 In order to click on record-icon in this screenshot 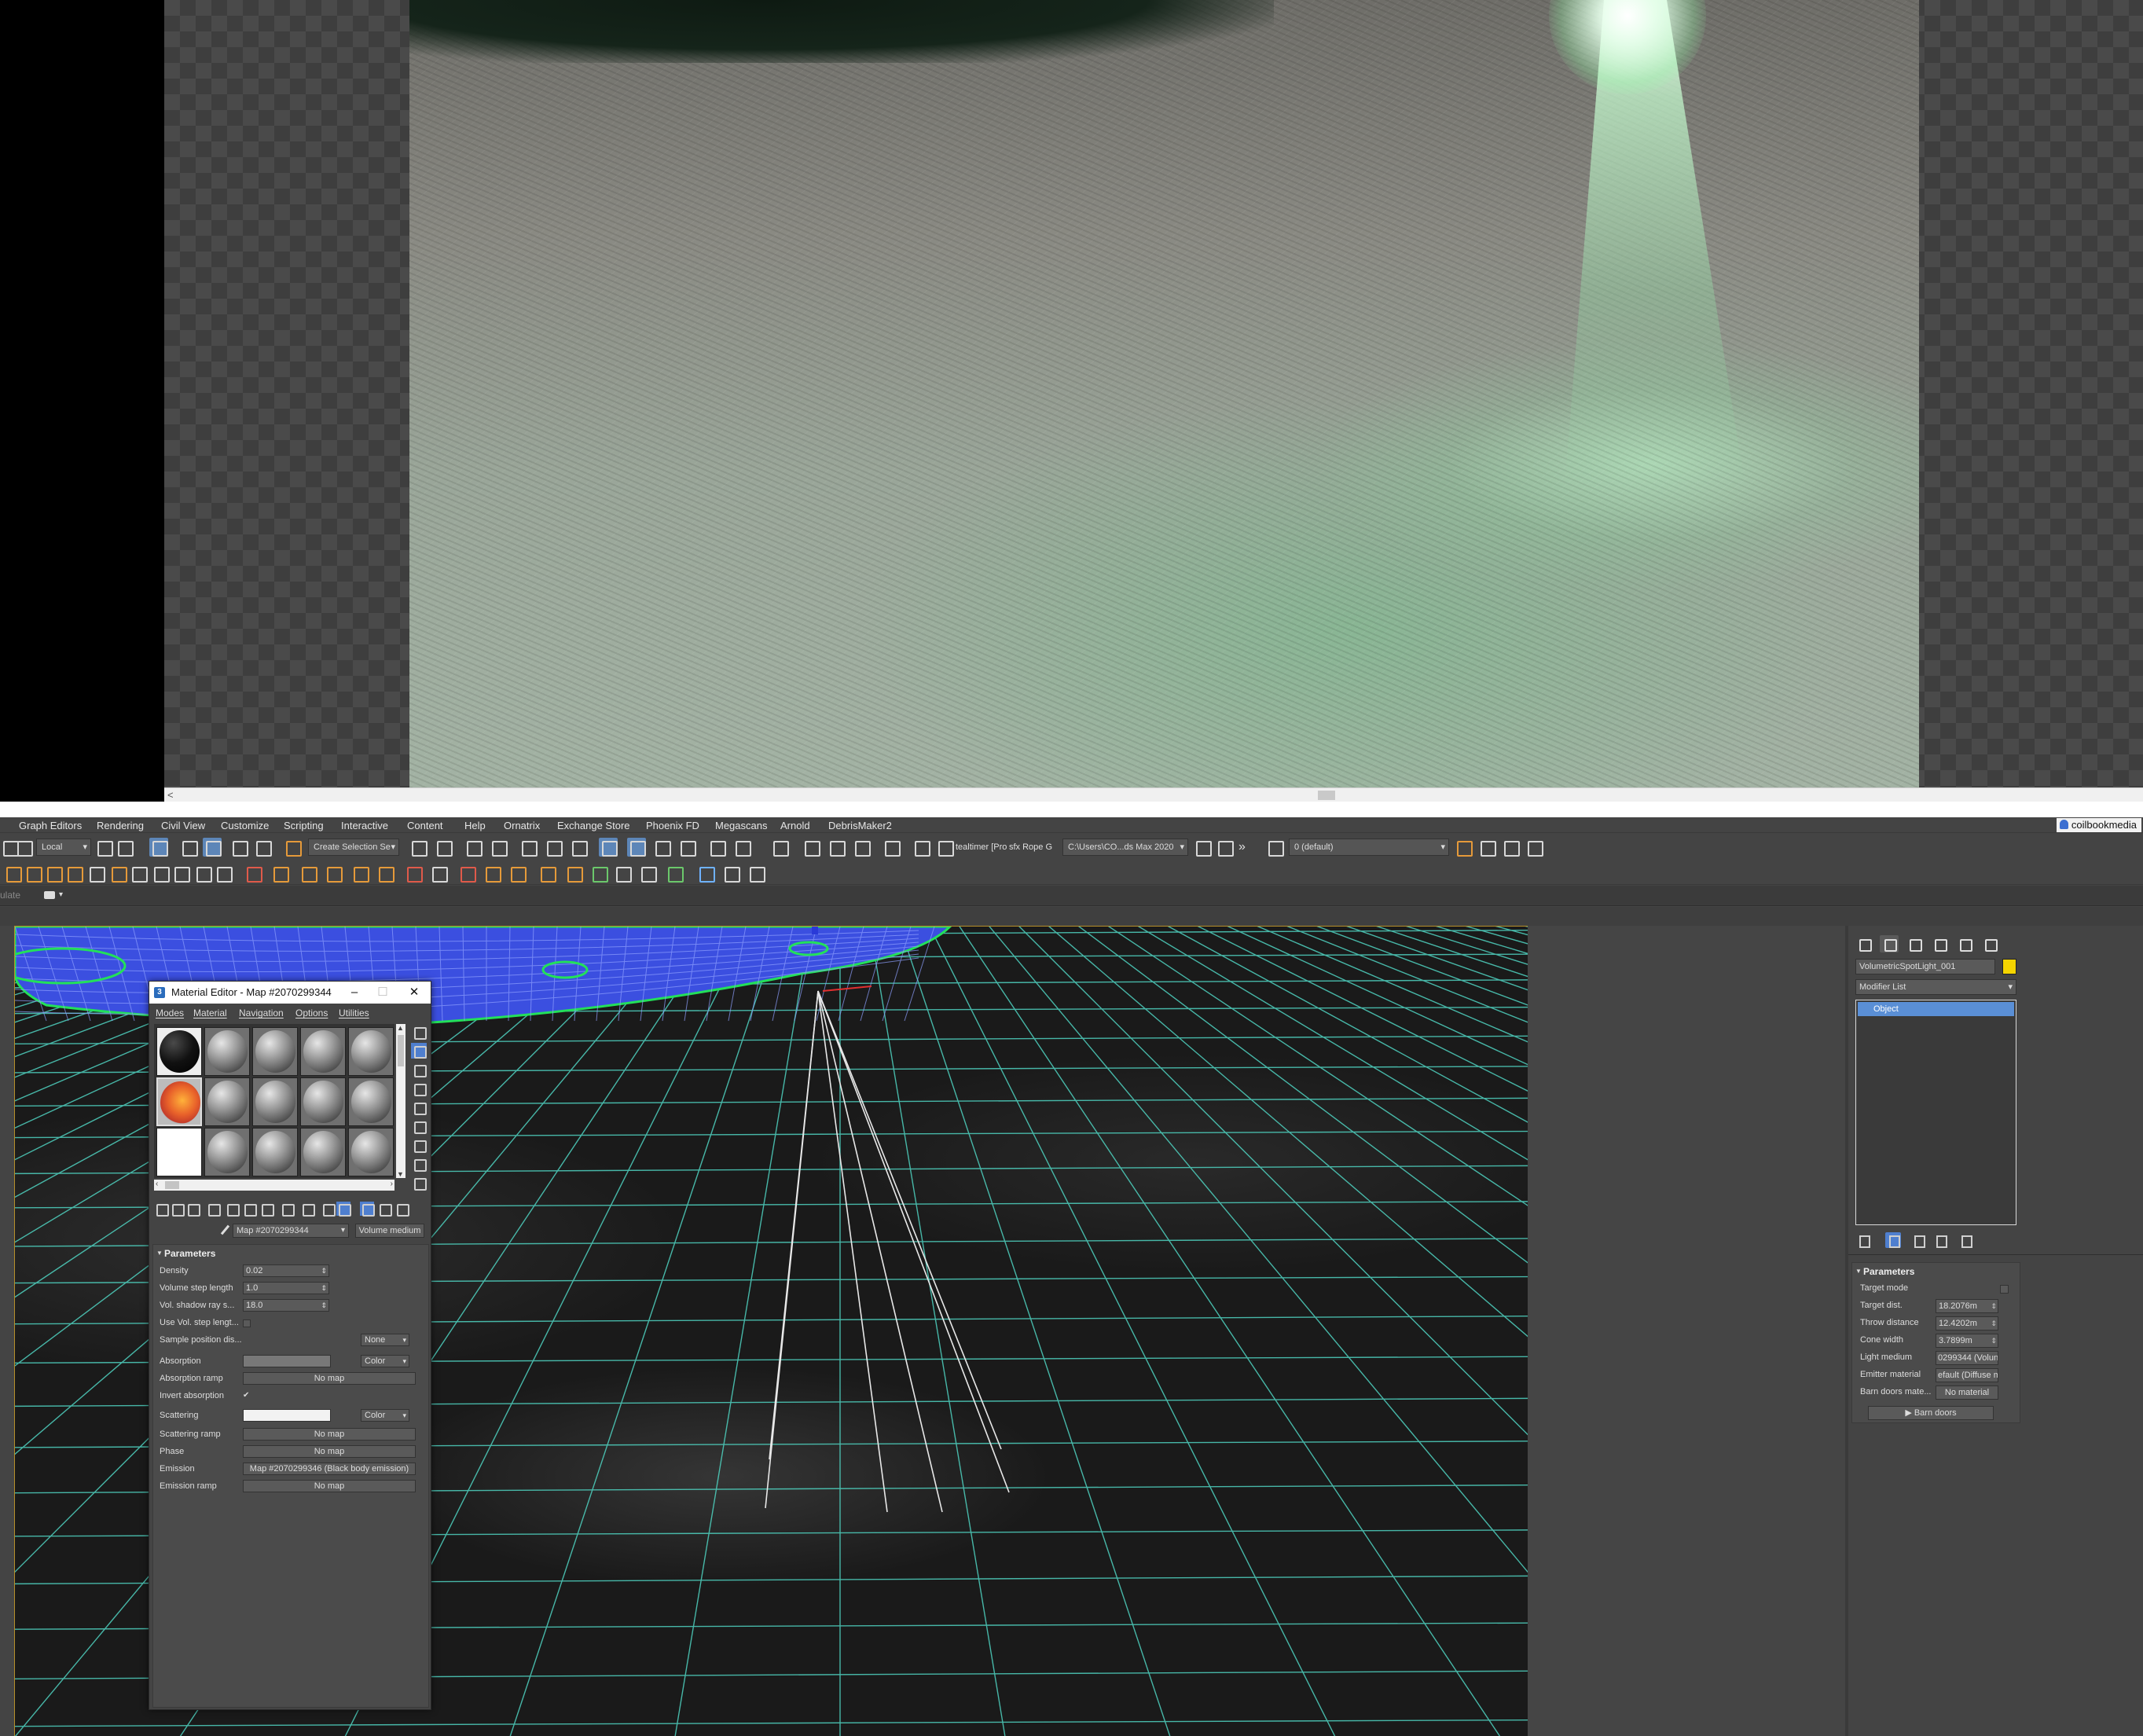, I will do `click(811, 847)`.